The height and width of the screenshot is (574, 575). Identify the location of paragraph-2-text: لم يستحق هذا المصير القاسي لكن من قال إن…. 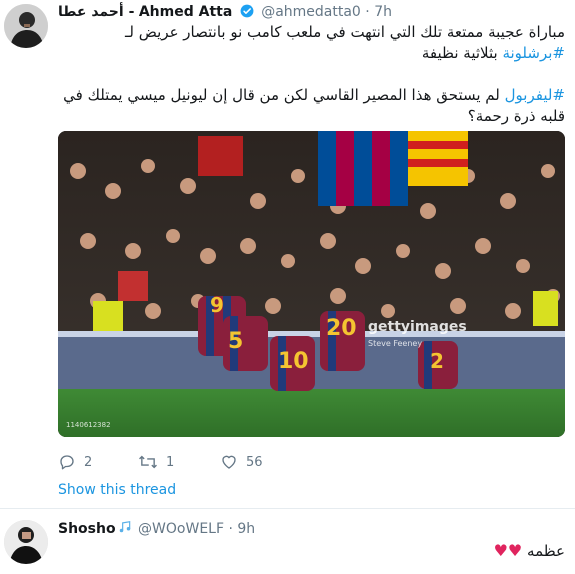
(314, 105).